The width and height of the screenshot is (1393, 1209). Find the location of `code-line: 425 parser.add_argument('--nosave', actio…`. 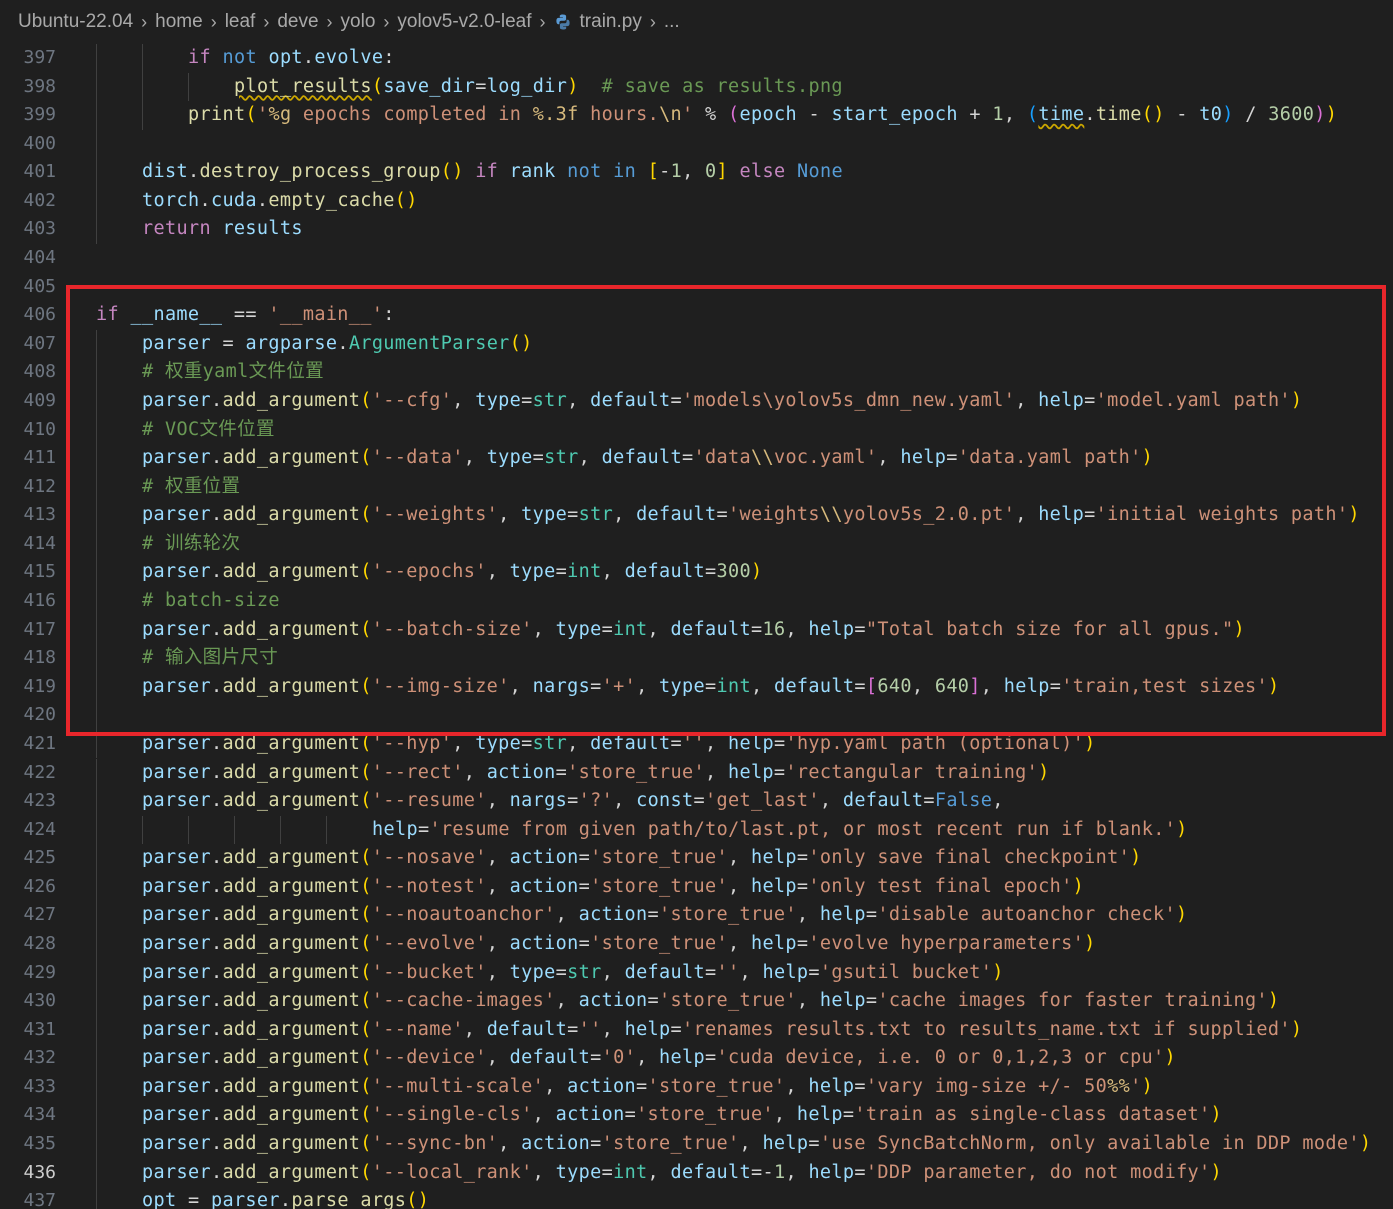

code-line: 425 parser.add_argument('--nosave', actio… is located at coordinates (696, 858).